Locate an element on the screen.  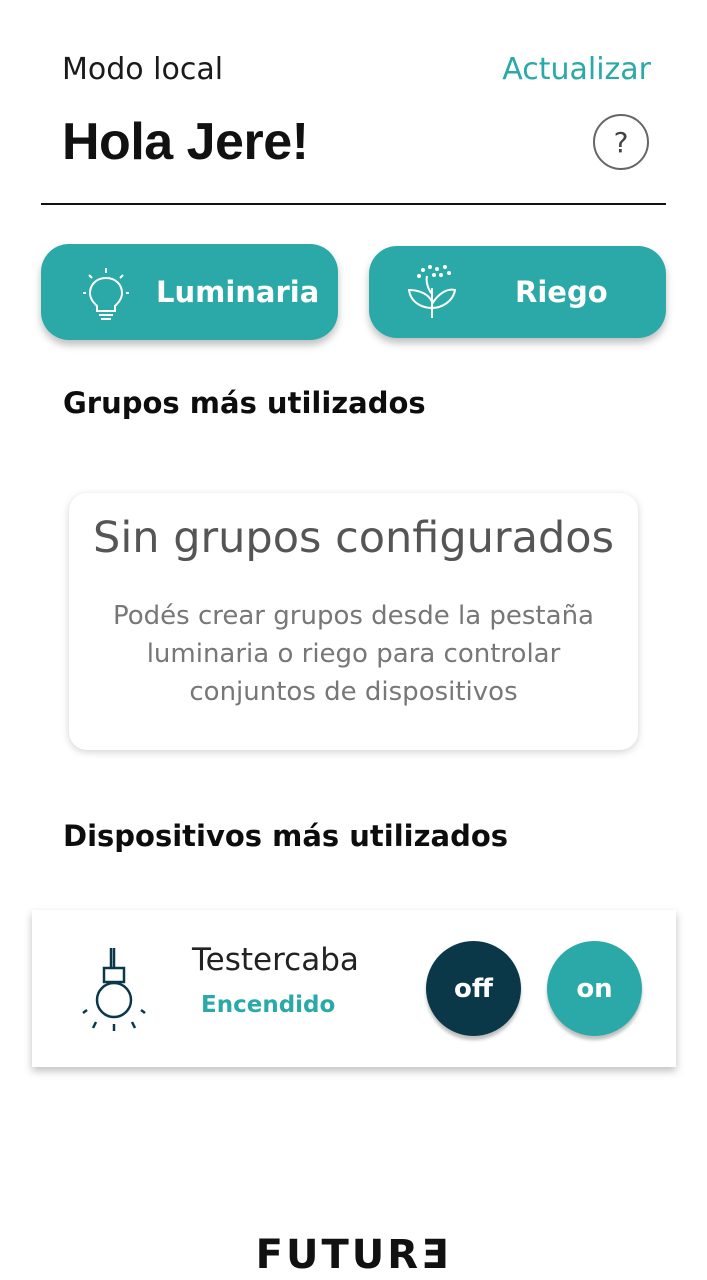
plant-sprinkle-icon is located at coordinates (432, 291).